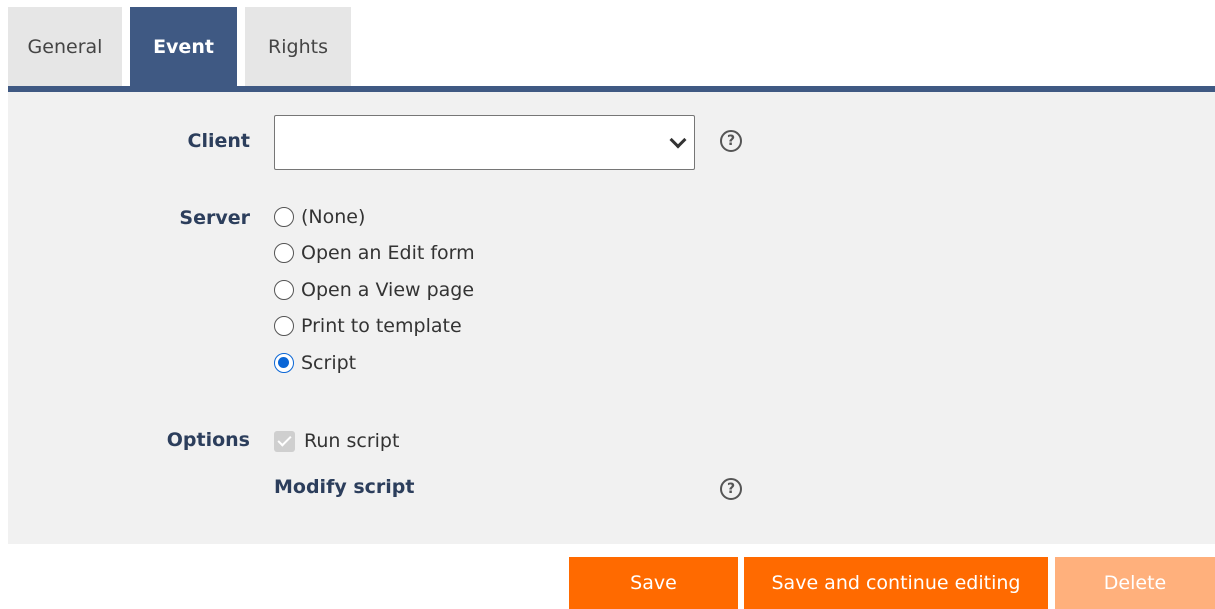 This screenshot has width=1215, height=609. What do you see at coordinates (388, 290) in the screenshot?
I see `server-option-label: Open a View page` at bounding box center [388, 290].